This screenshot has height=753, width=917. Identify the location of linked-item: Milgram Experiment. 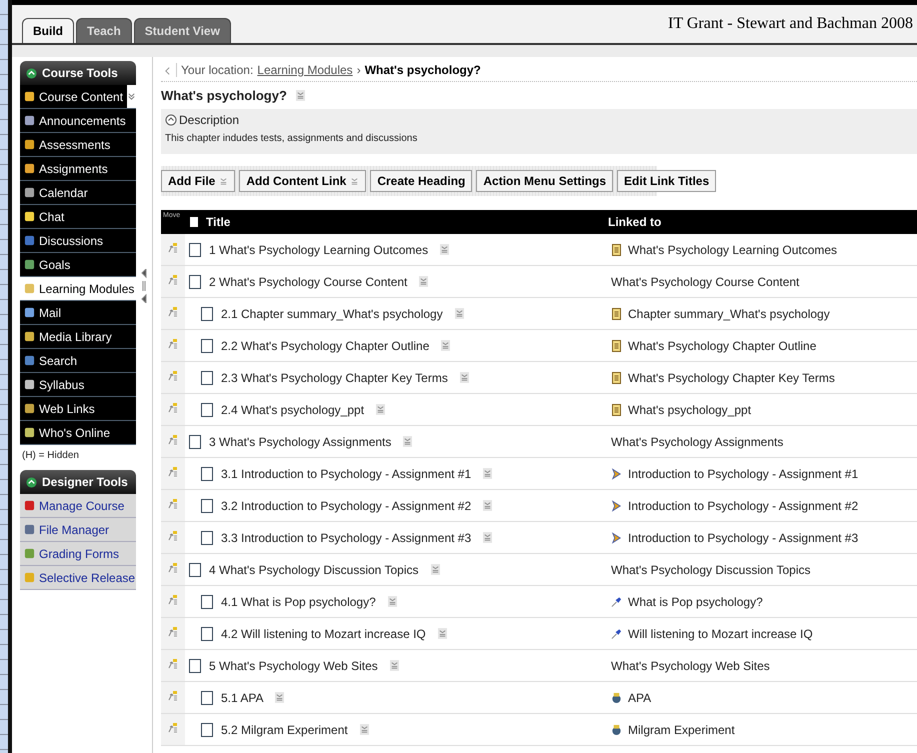
(681, 729).